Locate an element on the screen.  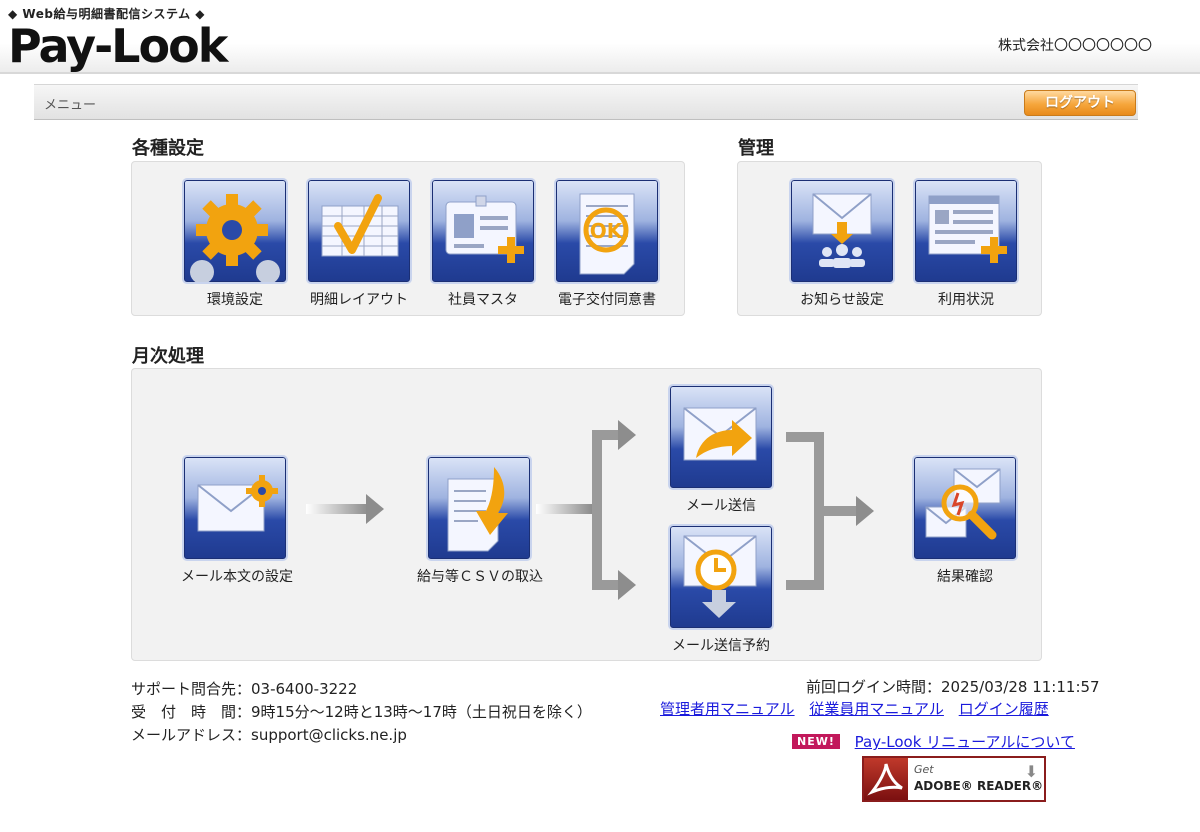
tile-notice-settings: お知らせ設定 is located at coordinates (842, 243).